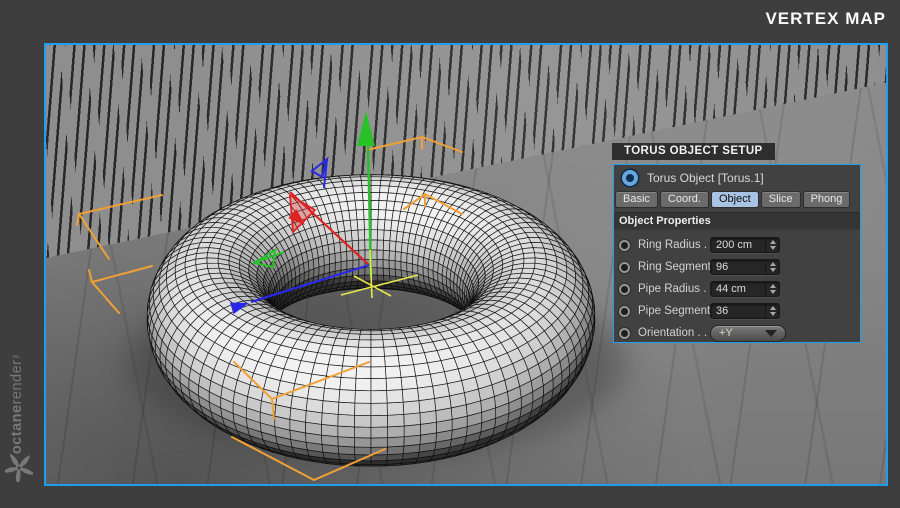 This screenshot has width=900, height=508. I want to click on pipe-radius-field: 44 cm, so click(745, 289).